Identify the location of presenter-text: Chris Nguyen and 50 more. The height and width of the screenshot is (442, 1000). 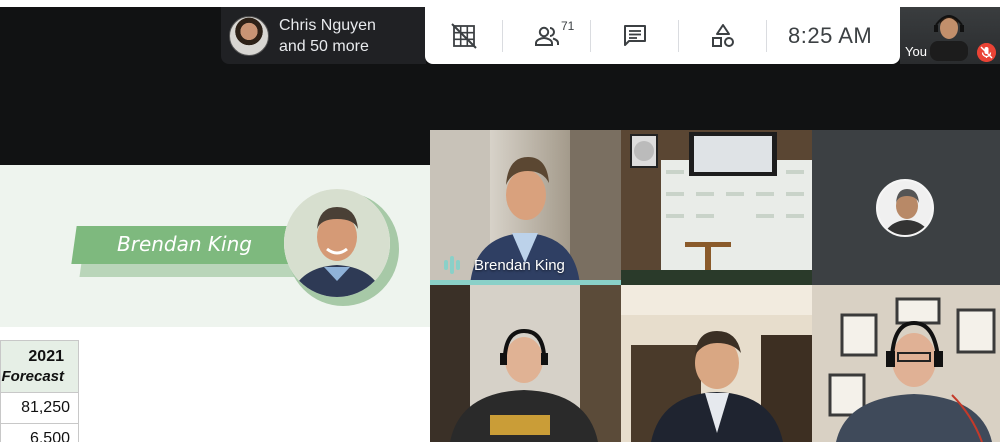
(327, 36).